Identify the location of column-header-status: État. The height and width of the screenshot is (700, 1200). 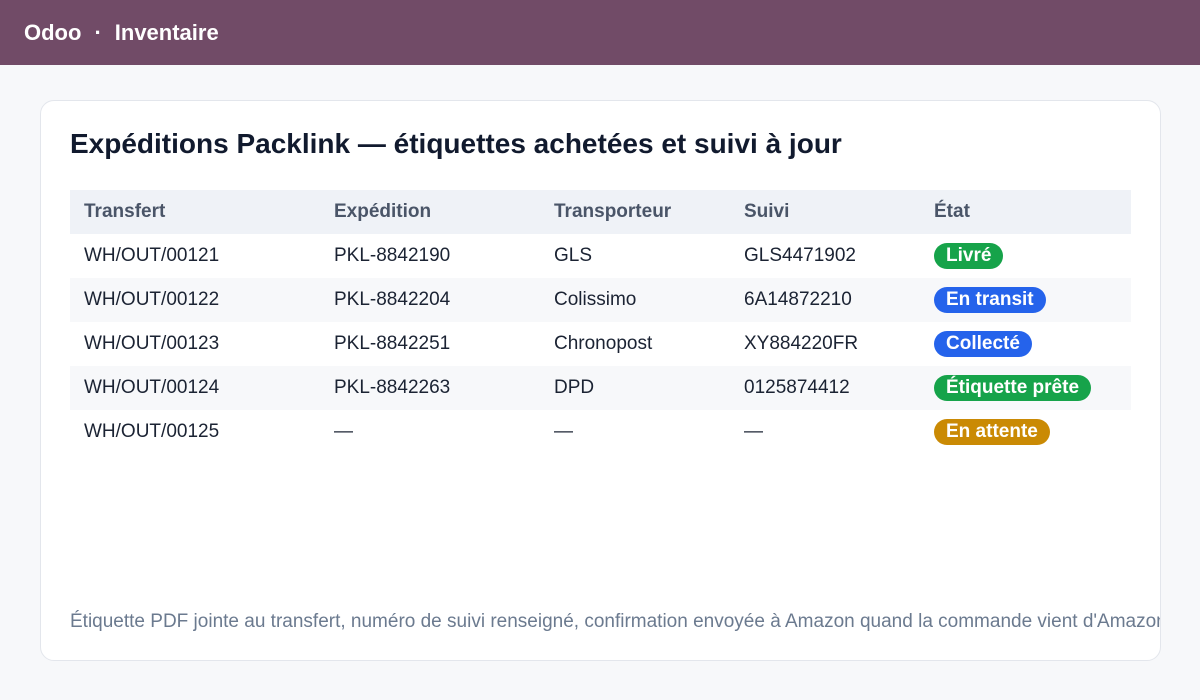
(1025, 212).